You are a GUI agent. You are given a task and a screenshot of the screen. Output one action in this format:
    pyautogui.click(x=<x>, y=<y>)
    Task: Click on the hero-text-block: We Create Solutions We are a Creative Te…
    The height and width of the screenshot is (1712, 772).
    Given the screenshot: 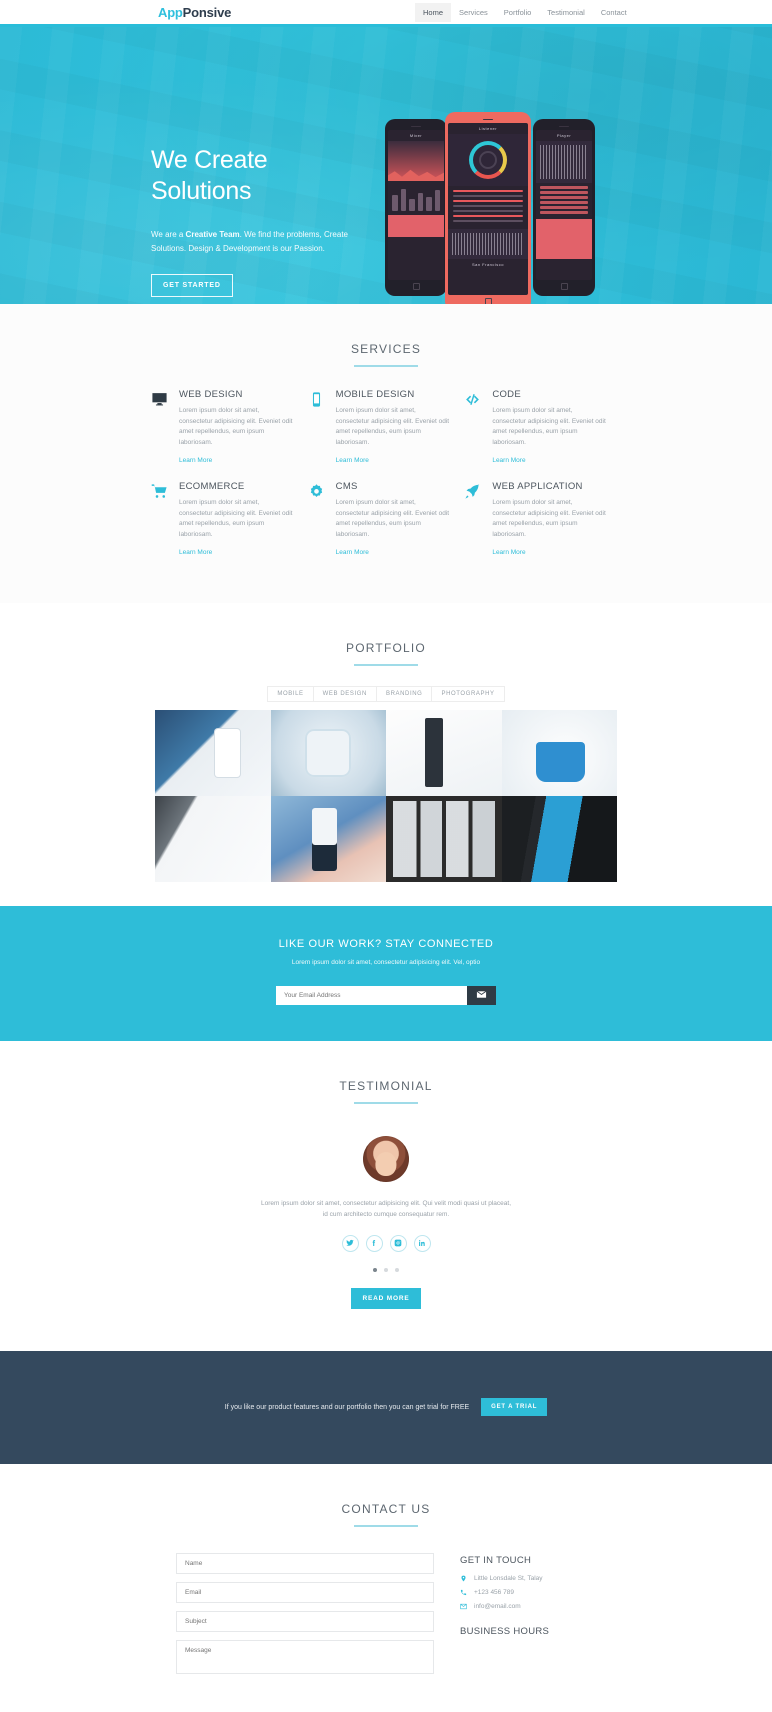 What is the action you would take?
    pyautogui.click(x=266, y=221)
    